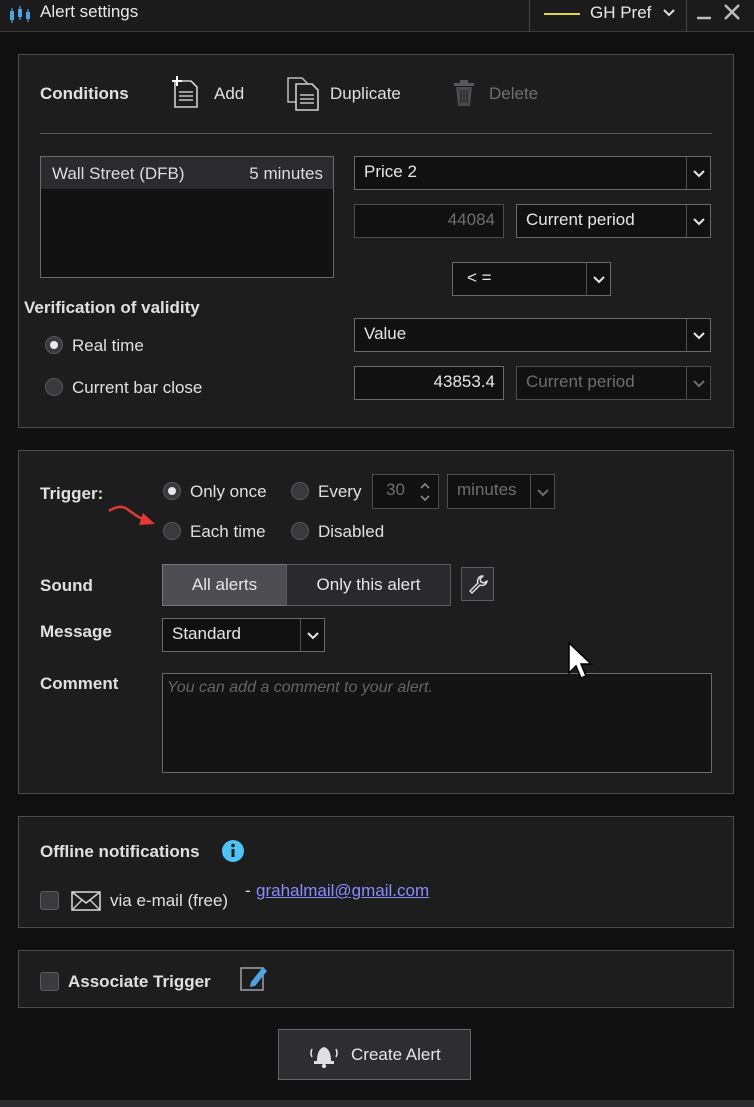 The image size is (754, 1107). Describe the element at coordinates (137, 387) in the screenshot. I see `current-bar-close-label: Current bar close` at that location.